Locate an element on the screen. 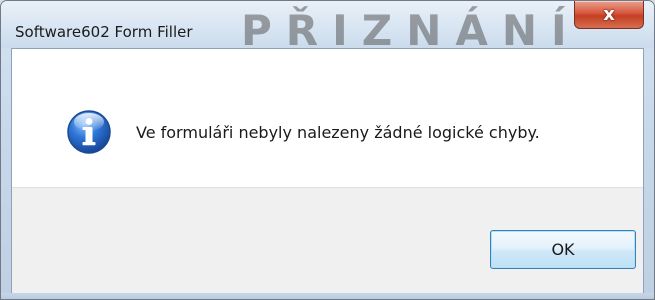 Image resolution: width=655 pixels, height=300 pixels. close-icon: x is located at coordinates (609, 14).